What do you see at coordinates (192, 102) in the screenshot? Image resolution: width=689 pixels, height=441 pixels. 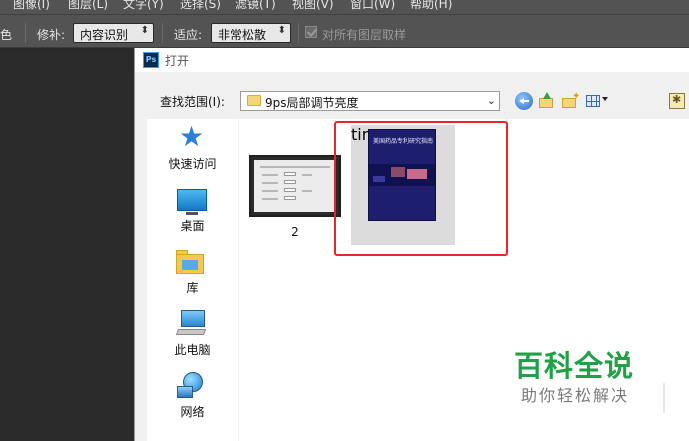 I see `look-in-label: 查找范围(I):` at bounding box center [192, 102].